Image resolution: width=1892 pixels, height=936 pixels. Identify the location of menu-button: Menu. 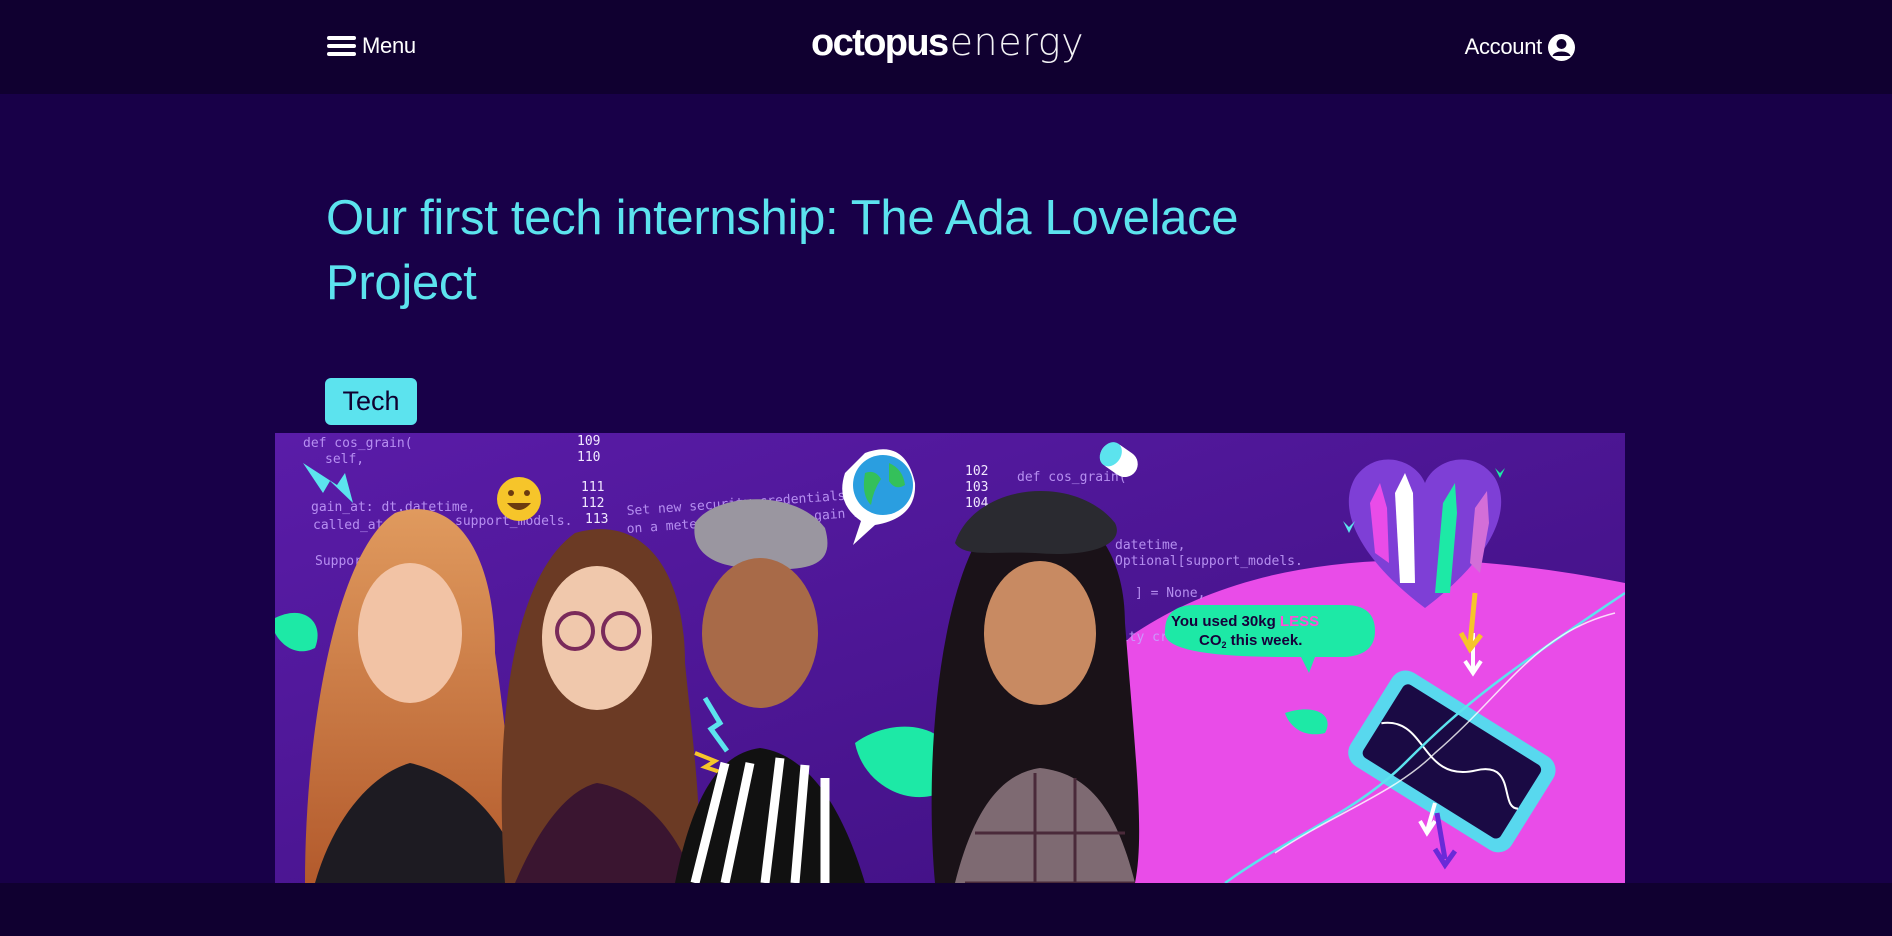
(371, 46).